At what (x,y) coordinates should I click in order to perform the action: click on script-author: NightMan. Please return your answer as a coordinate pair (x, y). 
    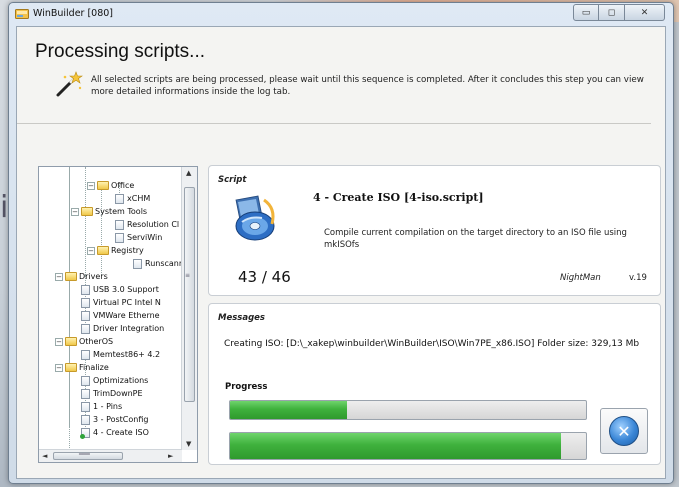
    Looking at the image, I should click on (580, 278).